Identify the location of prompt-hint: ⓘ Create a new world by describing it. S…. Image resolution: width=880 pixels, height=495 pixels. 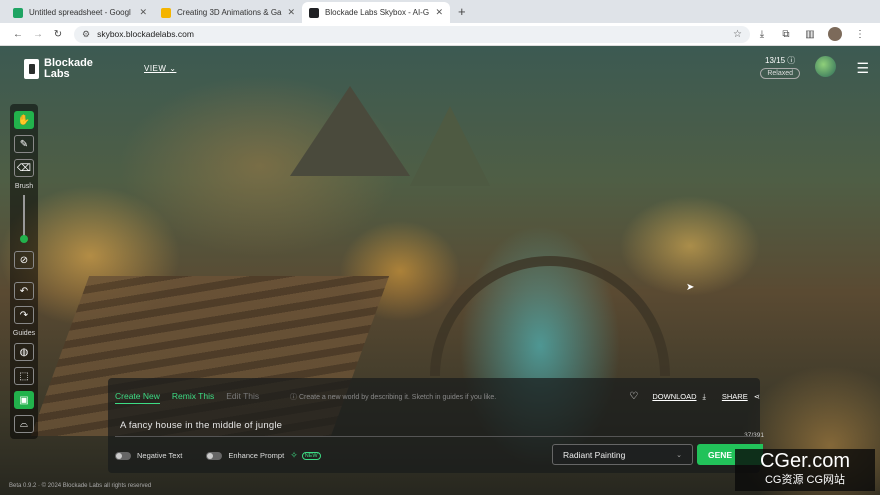
(393, 397).